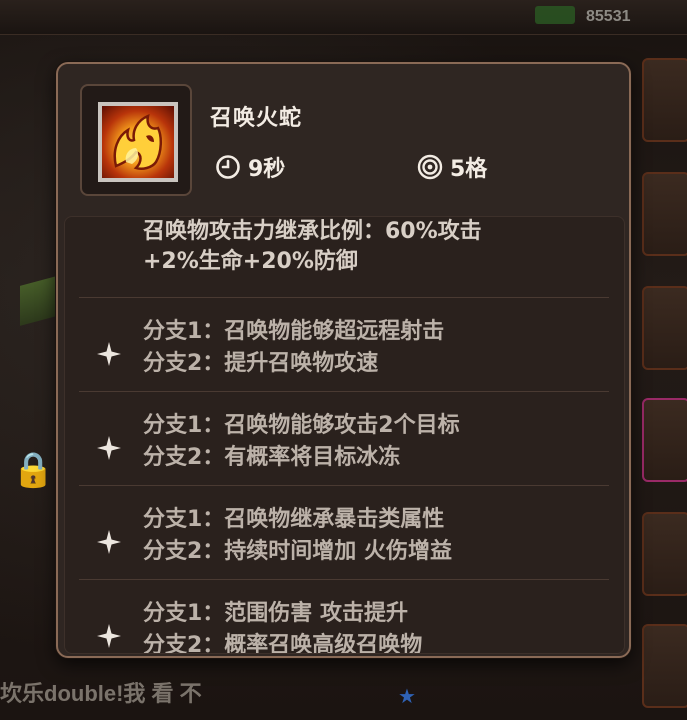  What do you see at coordinates (275, 613) in the screenshot?
I see `branch-option-1: 分支1：范围伤害 攻击提升` at bounding box center [275, 613].